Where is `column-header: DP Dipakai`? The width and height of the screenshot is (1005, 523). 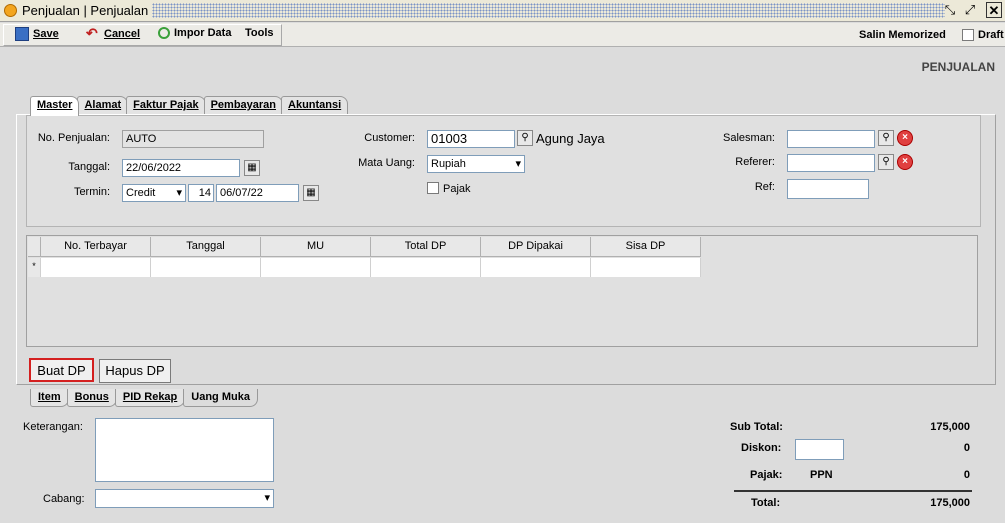 column-header: DP Dipakai is located at coordinates (536, 247).